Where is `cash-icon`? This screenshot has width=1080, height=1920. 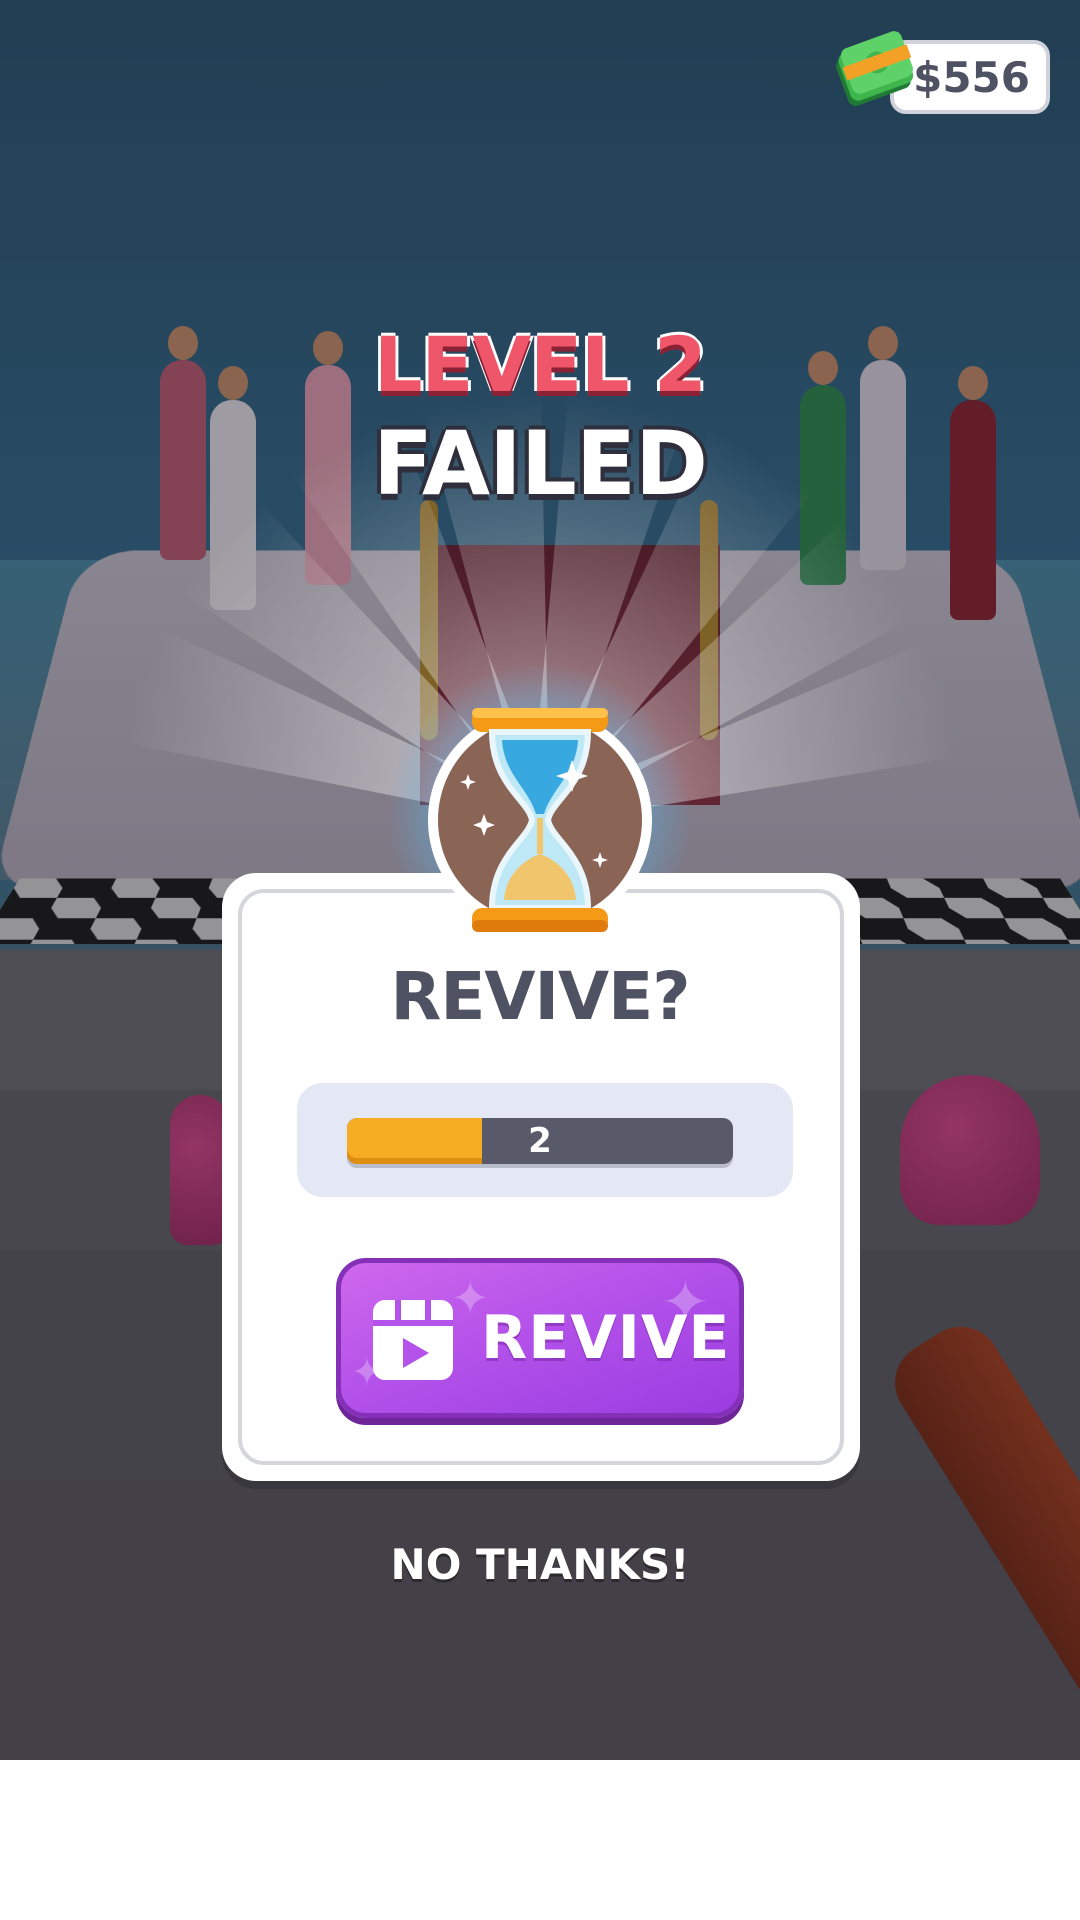
cash-icon is located at coordinates (874, 72).